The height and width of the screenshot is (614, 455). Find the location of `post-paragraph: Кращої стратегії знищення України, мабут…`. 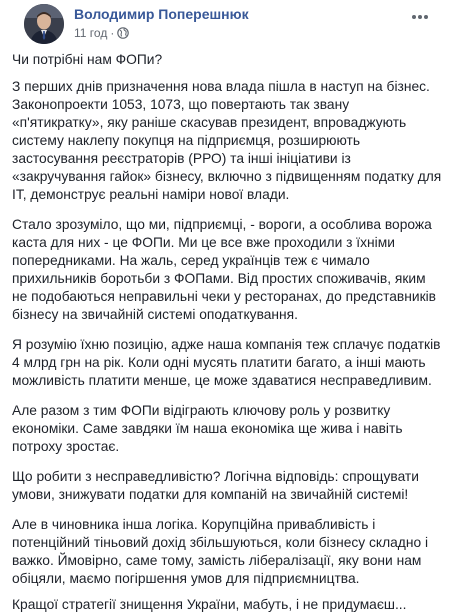

post-paragraph: Кращої стратегії знищення України, мабут… is located at coordinates (209, 604).